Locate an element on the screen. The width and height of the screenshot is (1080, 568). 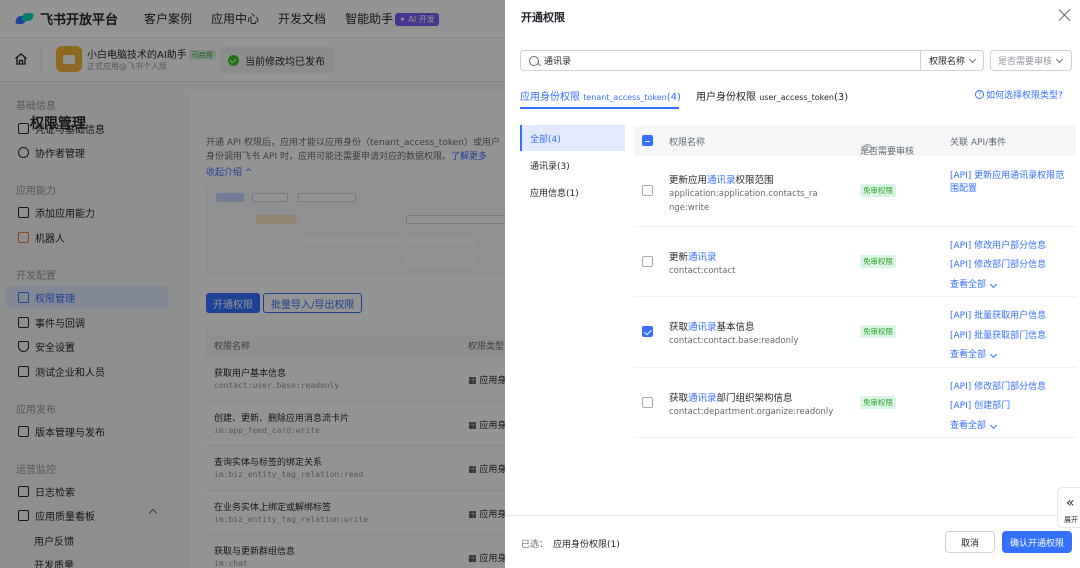
related-apis: [API] 批量获取用户信息 [API] 批量获取部门信息 查看全部 is located at coordinates (1011, 336).